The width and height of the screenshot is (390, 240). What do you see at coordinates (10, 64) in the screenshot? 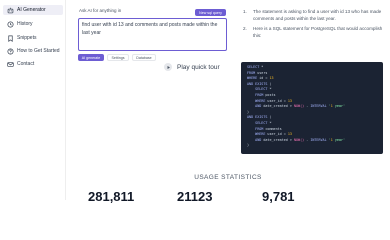
I see `mail-icon` at bounding box center [10, 64].